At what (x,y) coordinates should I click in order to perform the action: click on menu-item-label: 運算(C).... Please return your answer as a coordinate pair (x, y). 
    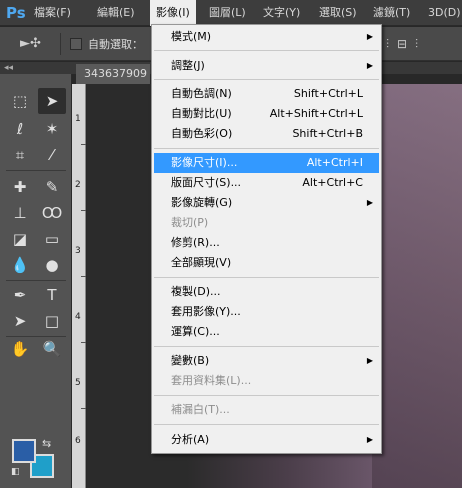
    Looking at the image, I should click on (195, 331).